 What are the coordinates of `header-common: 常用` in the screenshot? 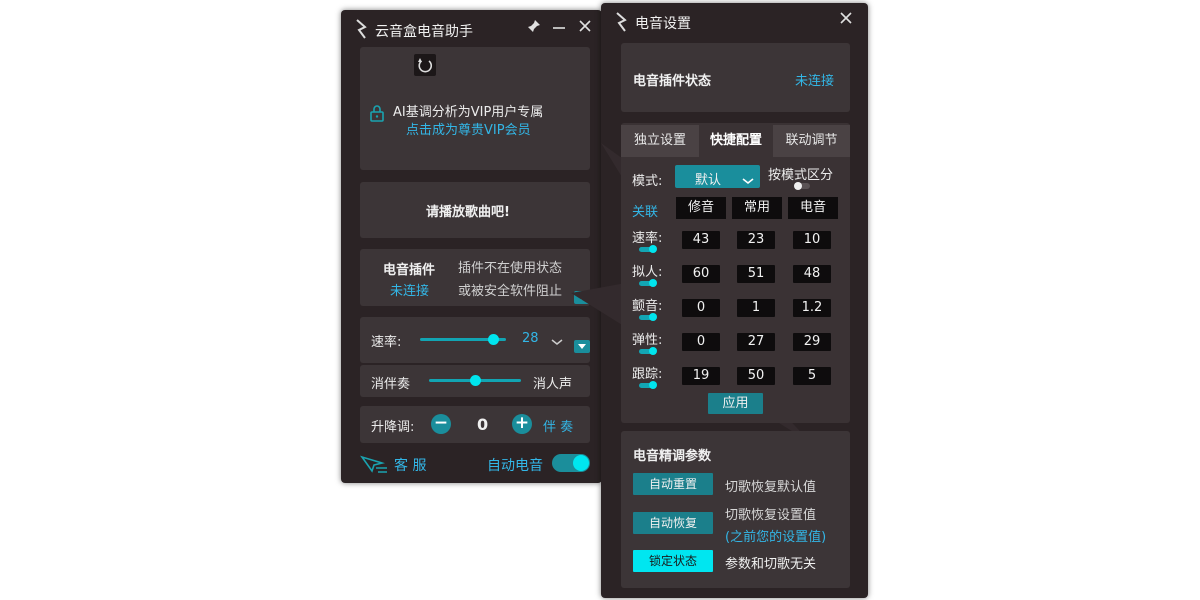 It's located at (757, 208).